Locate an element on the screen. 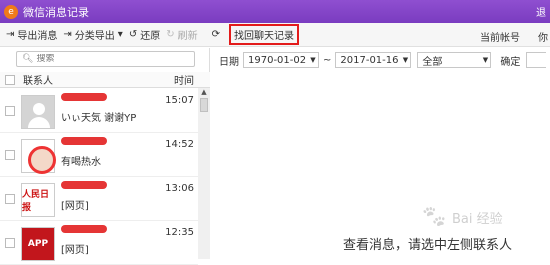 The width and height of the screenshot is (550, 265). logout-button: 退 is located at coordinates (541, 11).